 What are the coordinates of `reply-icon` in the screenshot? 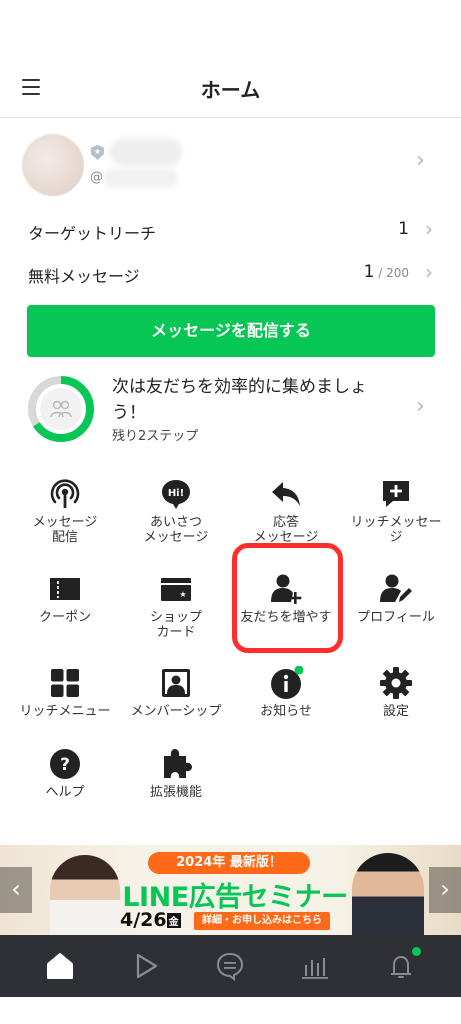 It's located at (286, 494).